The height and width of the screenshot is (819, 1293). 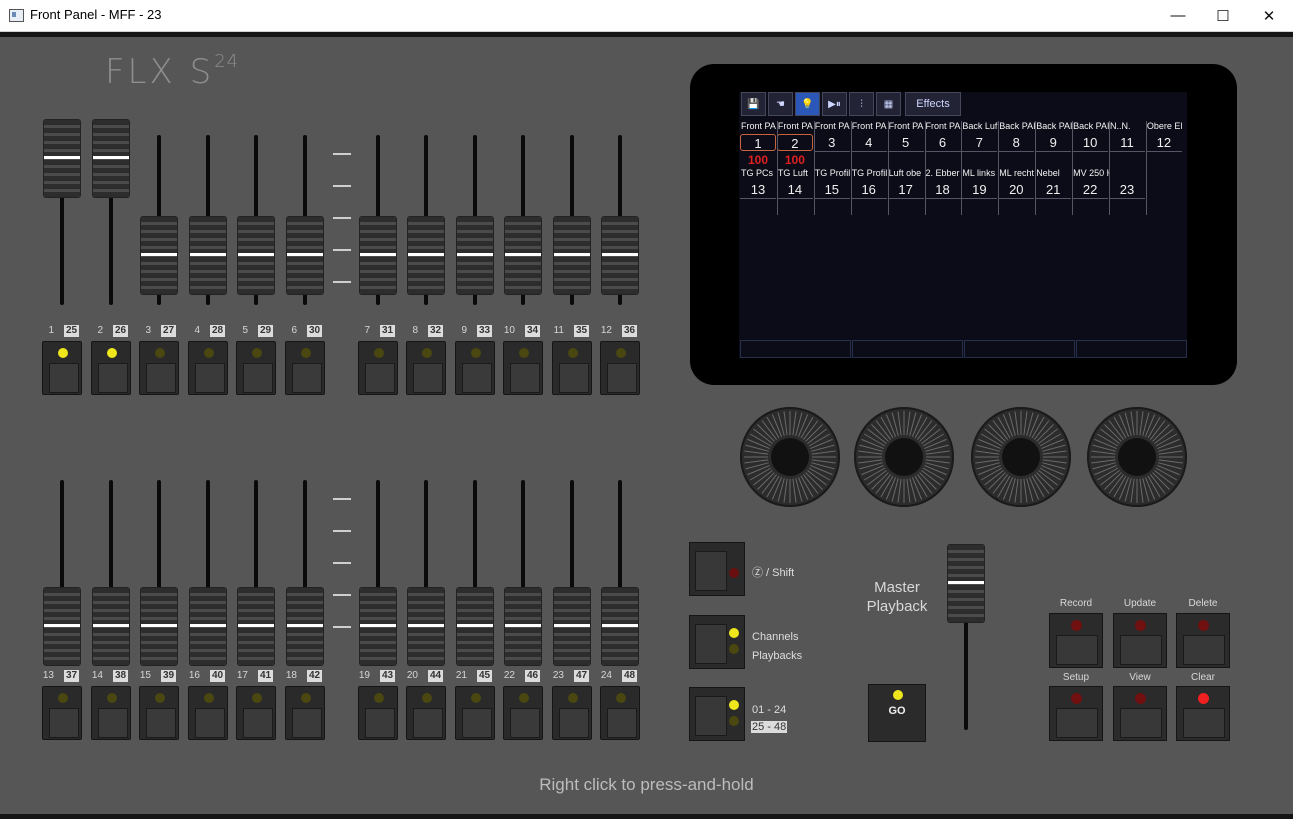 What do you see at coordinates (1203, 640) in the screenshot?
I see `delete-button` at bounding box center [1203, 640].